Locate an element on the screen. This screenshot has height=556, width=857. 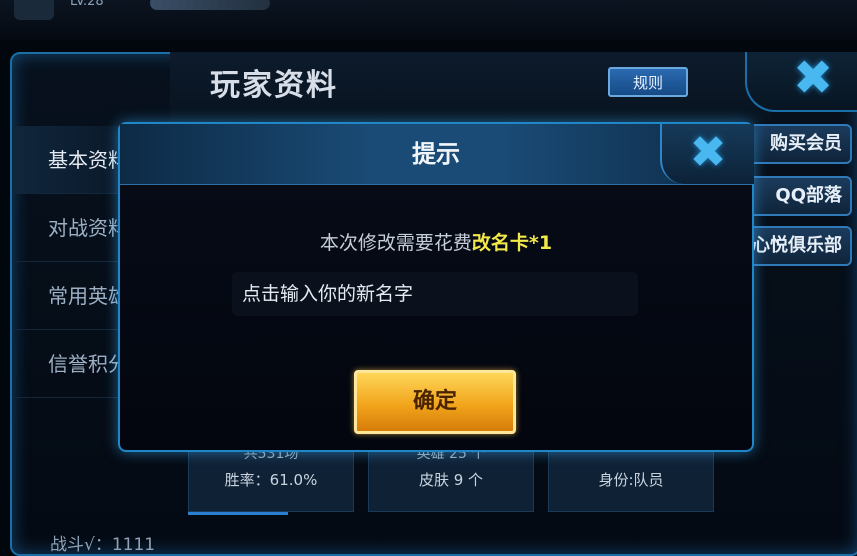
buy-membership-button: 购买会员 is located at coordinates (800, 144).